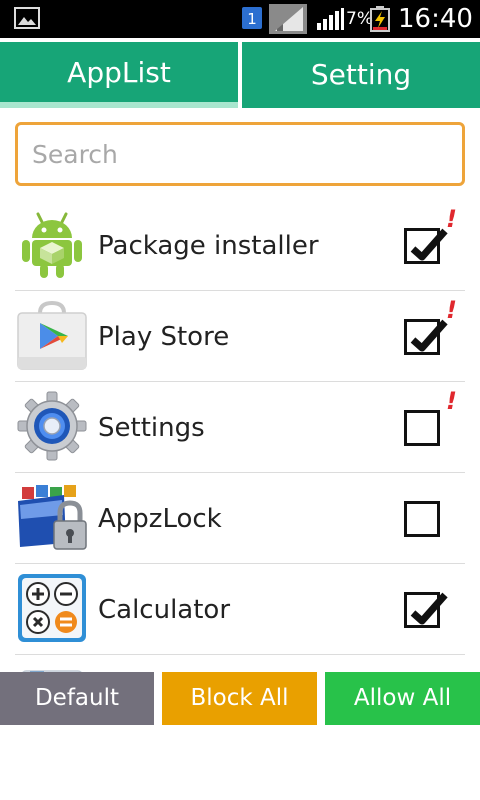 Image resolution: width=480 pixels, height=800 pixels. What do you see at coordinates (52, 608) in the screenshot?
I see `calculator-icon` at bounding box center [52, 608].